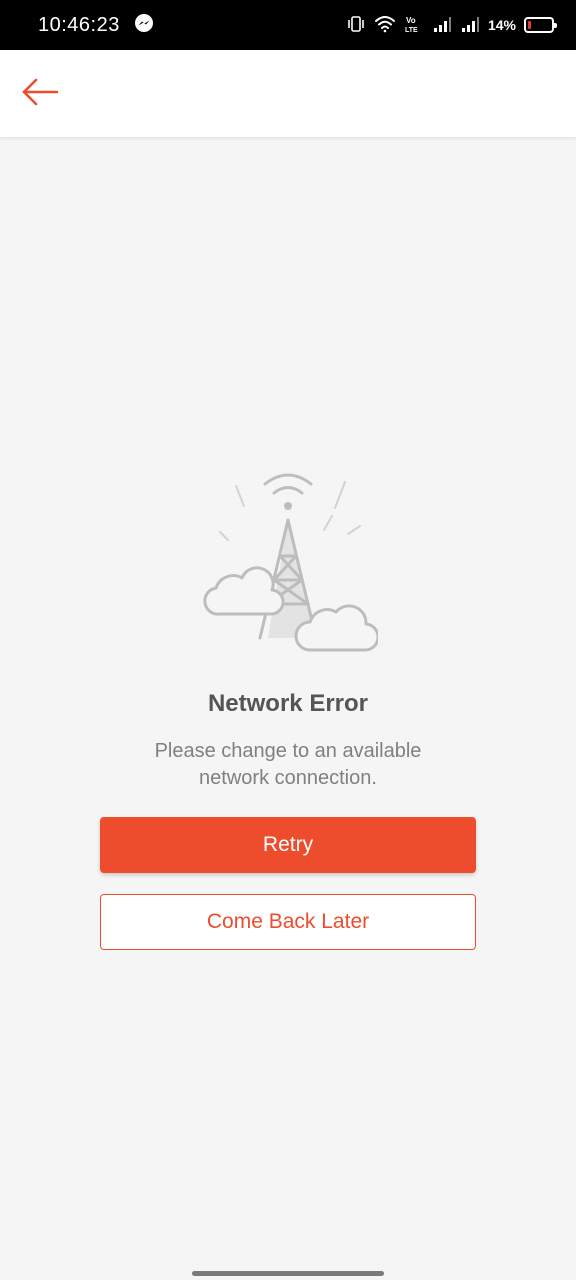 This screenshot has width=576, height=1280. What do you see at coordinates (288, 94) in the screenshot?
I see `app-bar` at bounding box center [288, 94].